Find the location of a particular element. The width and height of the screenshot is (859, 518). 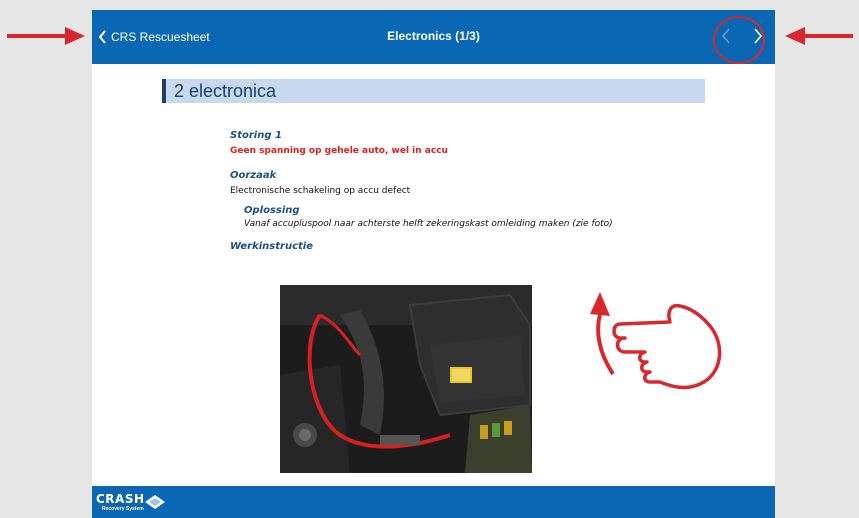

annotation-arrow-left is located at coordinates (46, 36).